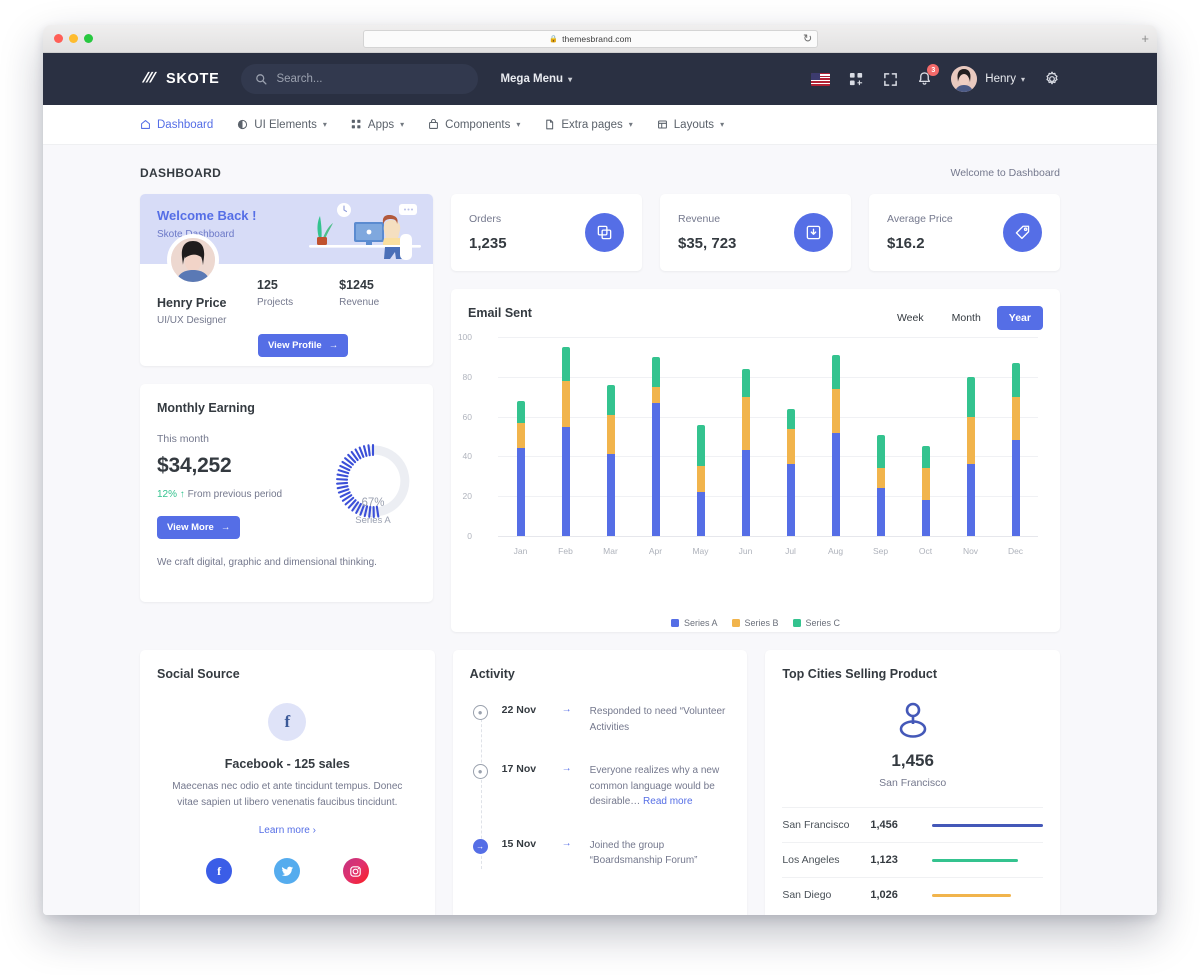 The image size is (1200, 975). I want to click on nav-item-extra-pages: Extra pages ▾, so click(588, 124).